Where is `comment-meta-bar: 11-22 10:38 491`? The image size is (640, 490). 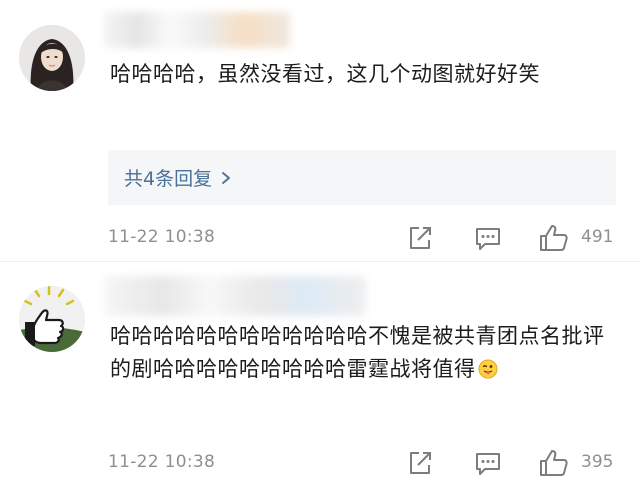
comment-meta-bar: 11-22 10:38 491 is located at coordinates (320, 238).